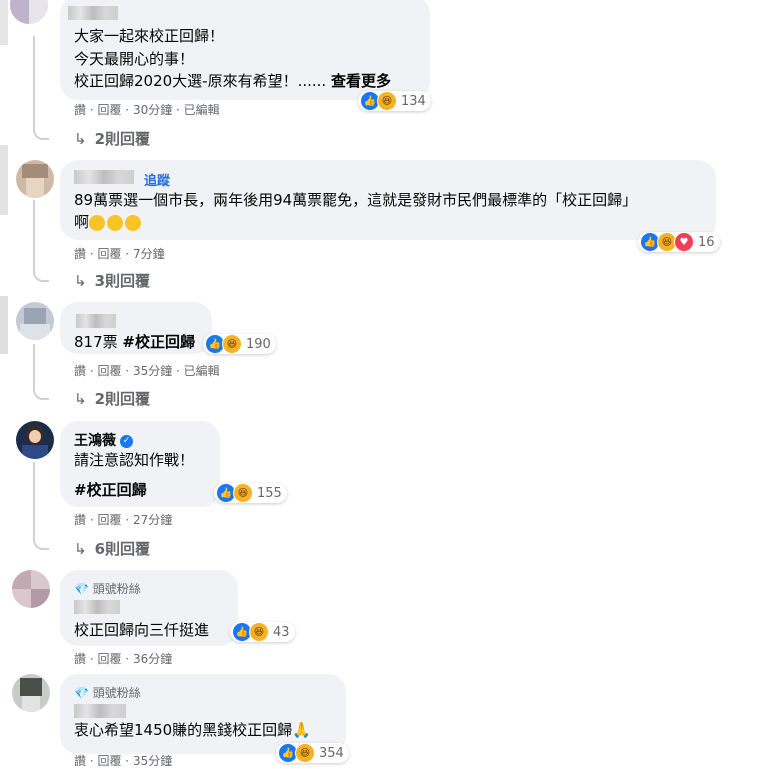 Image resolution: width=759 pixels, height=769 pixels. I want to click on reaction-summary: 👍 😆 155, so click(250, 493).